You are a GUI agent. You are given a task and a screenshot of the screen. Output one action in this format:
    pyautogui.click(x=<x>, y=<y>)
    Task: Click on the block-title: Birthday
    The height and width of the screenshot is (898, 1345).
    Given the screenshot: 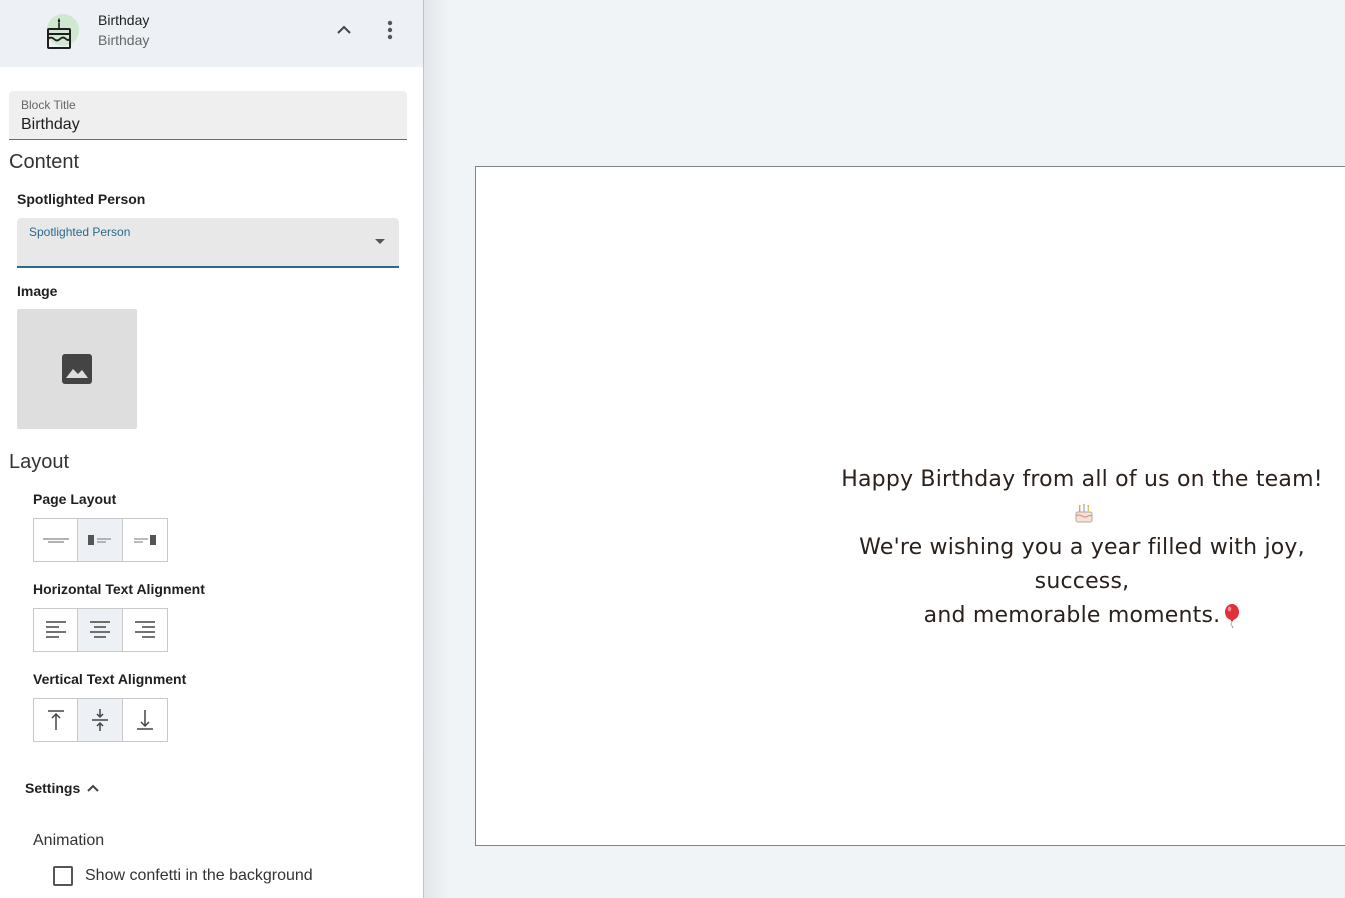 What is the action you would take?
    pyautogui.click(x=124, y=20)
    